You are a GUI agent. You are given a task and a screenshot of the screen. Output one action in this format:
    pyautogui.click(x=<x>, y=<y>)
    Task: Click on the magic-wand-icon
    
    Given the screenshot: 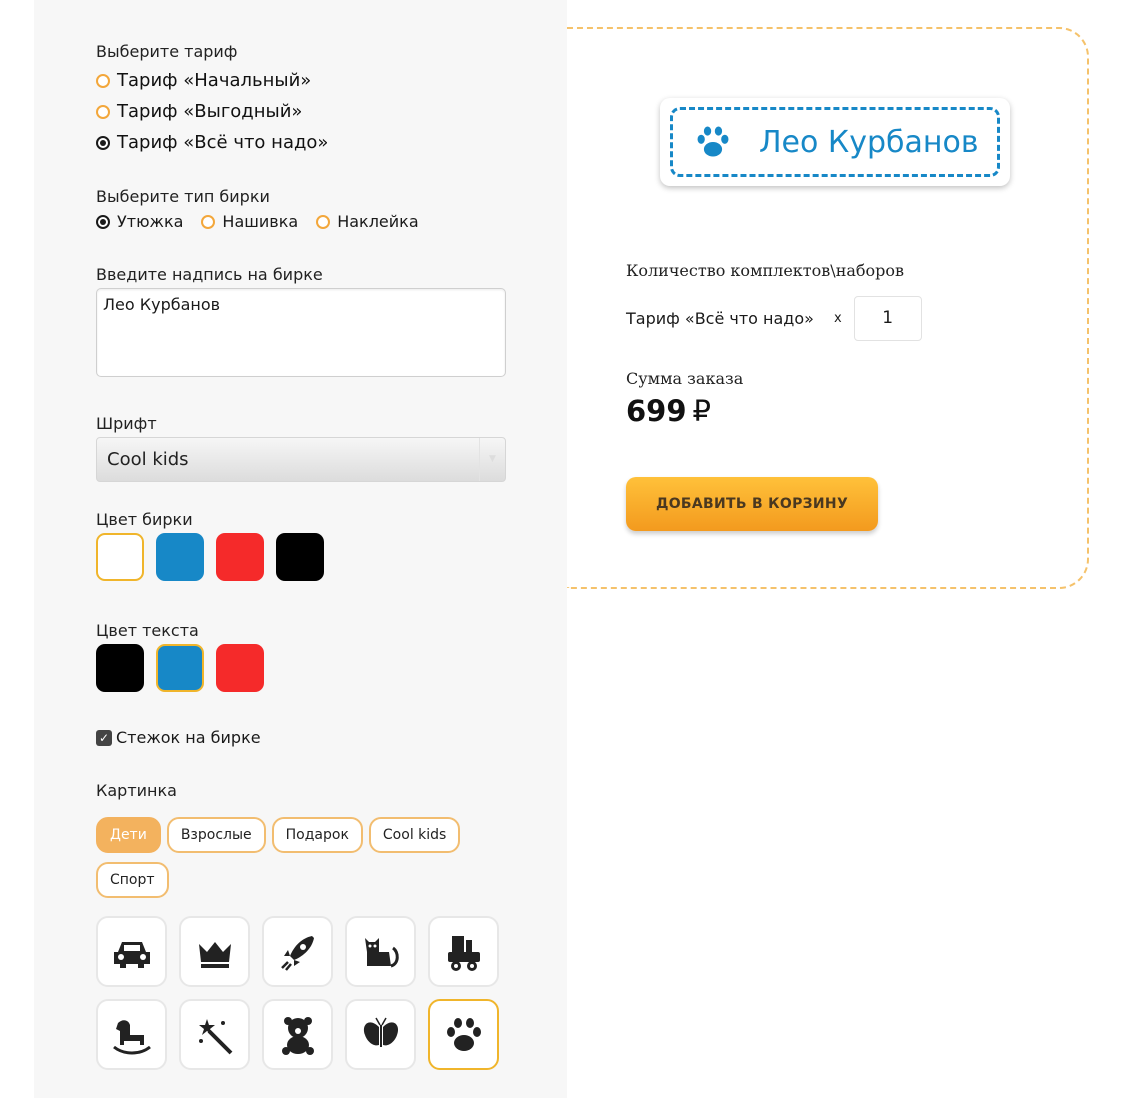 What is the action you would take?
    pyautogui.click(x=215, y=1036)
    